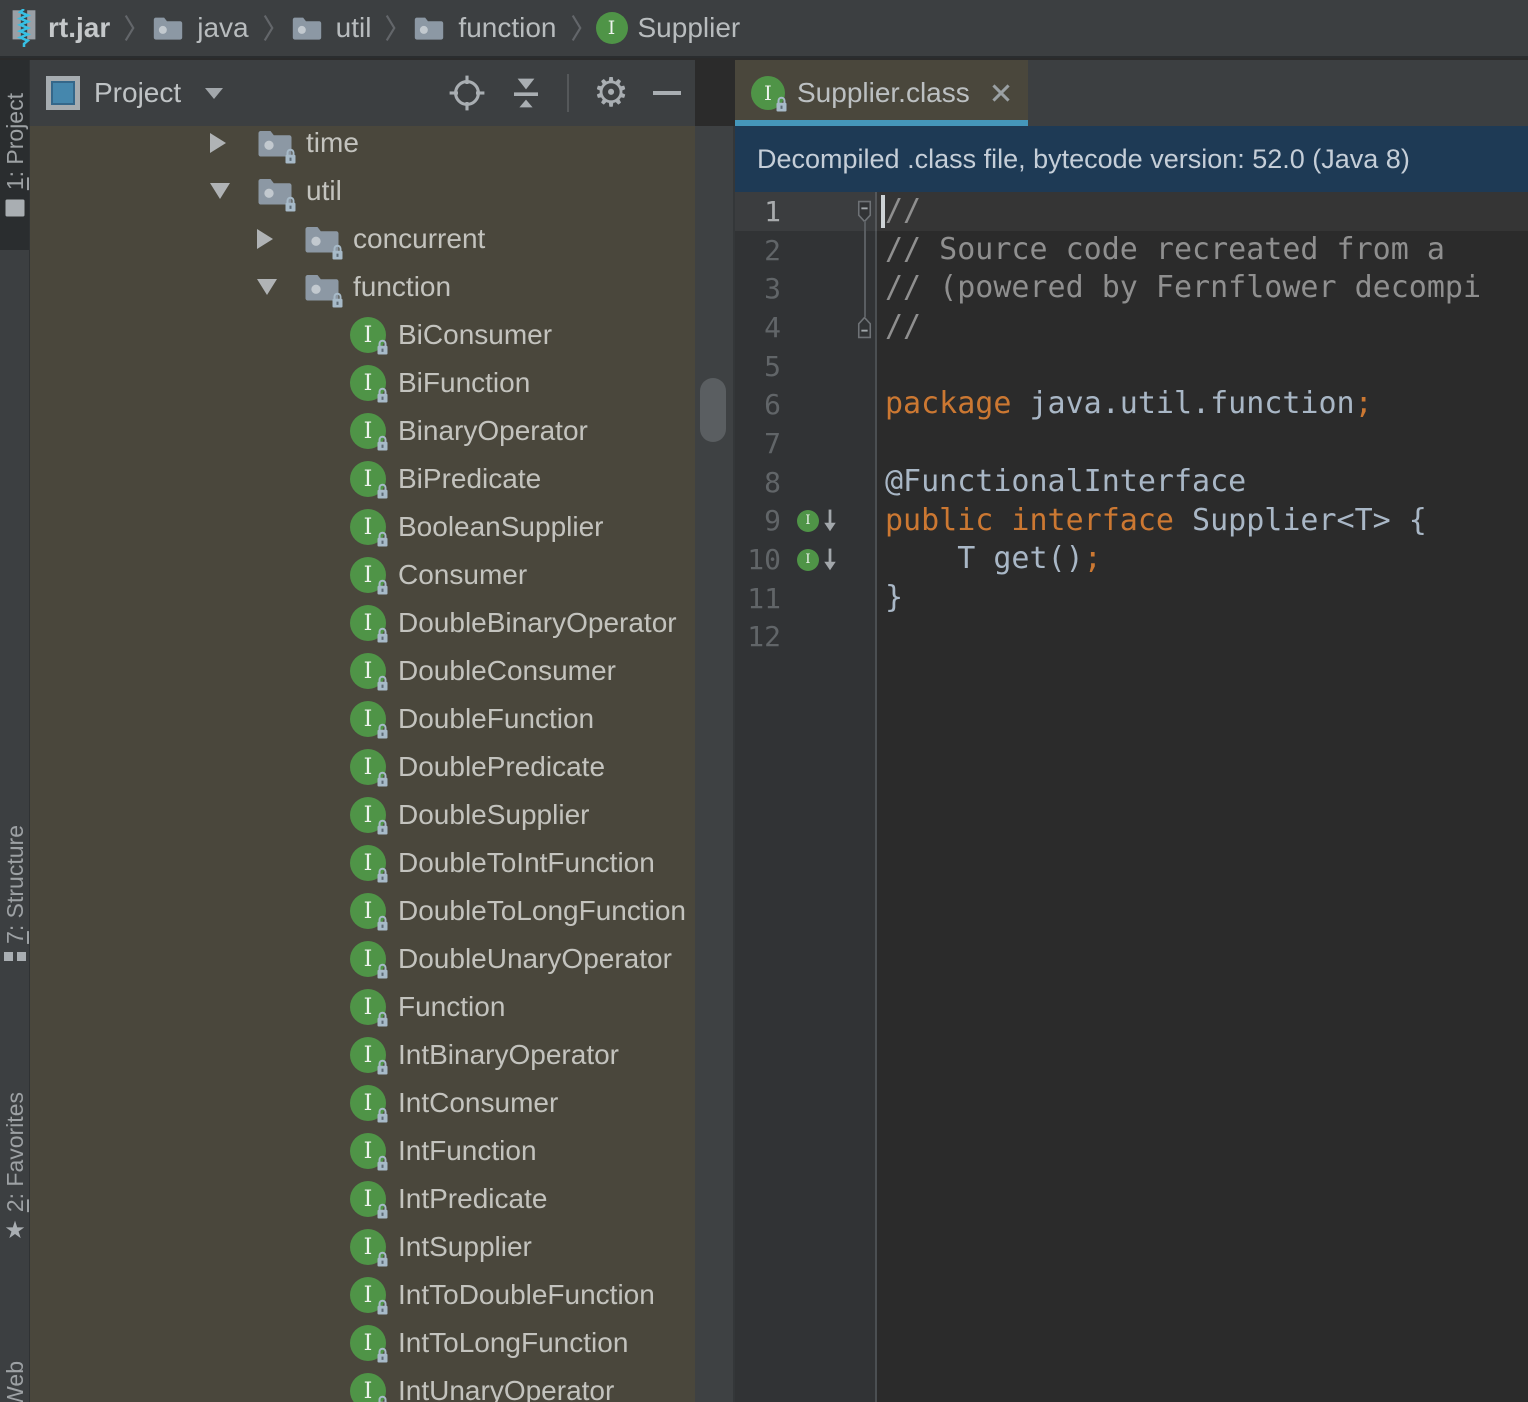 The image size is (1528, 1402). Describe the element at coordinates (14, 1365) in the screenshot. I see `stripe-tab-web: Web` at that location.